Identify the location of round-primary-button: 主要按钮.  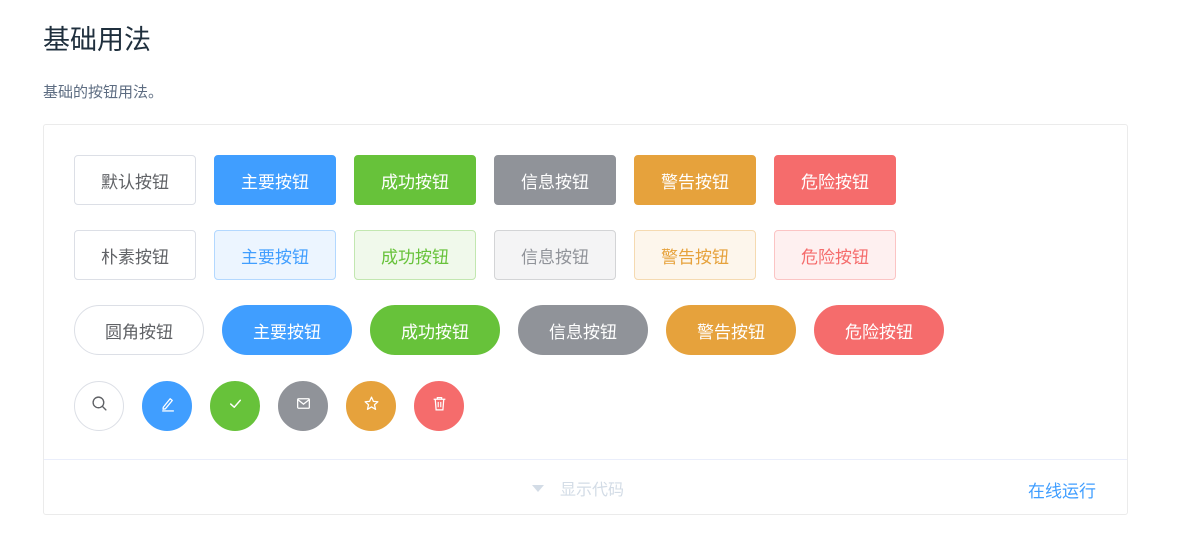
(287, 330).